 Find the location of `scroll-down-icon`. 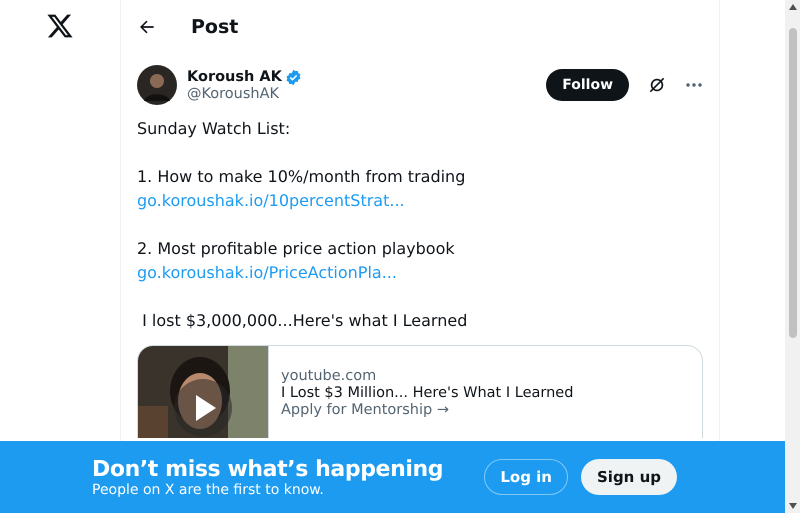

scroll-down-icon is located at coordinates (792, 506).